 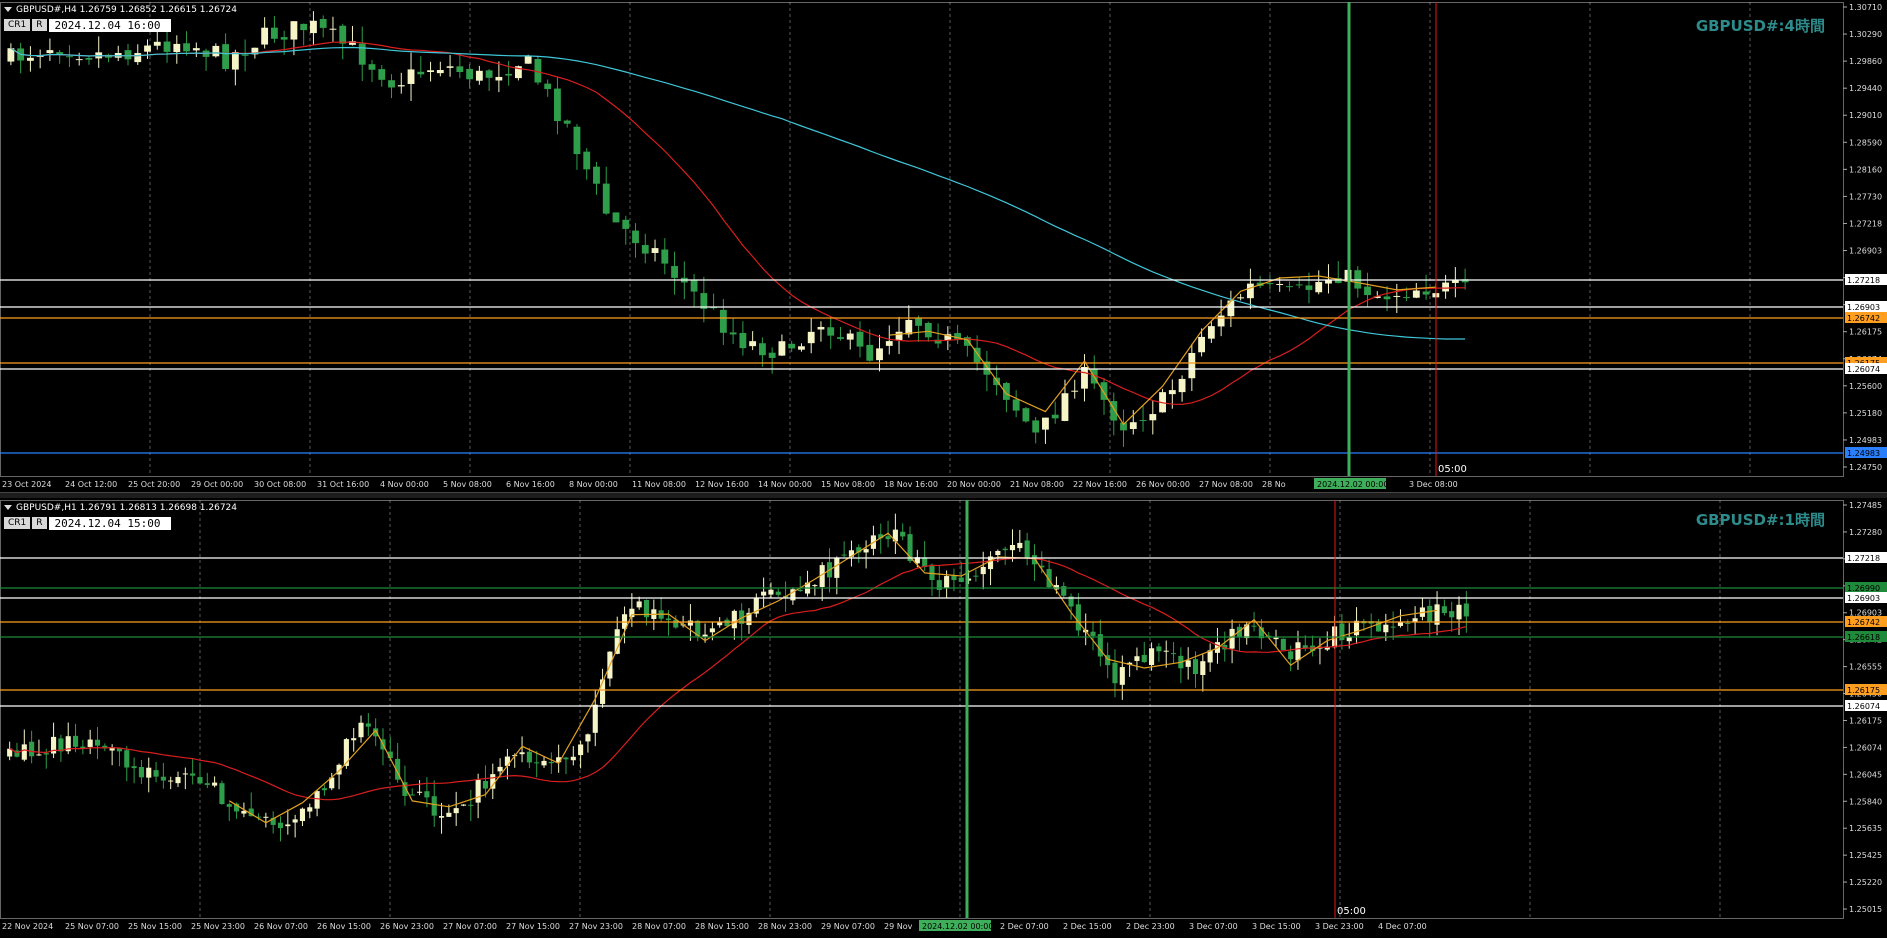 I want to click on time-axis-label: 5 Nov 08:00, so click(x=467, y=484).